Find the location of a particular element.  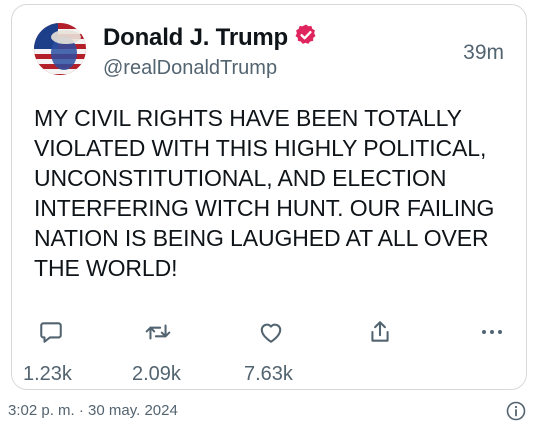

share-icon is located at coordinates (380, 331).